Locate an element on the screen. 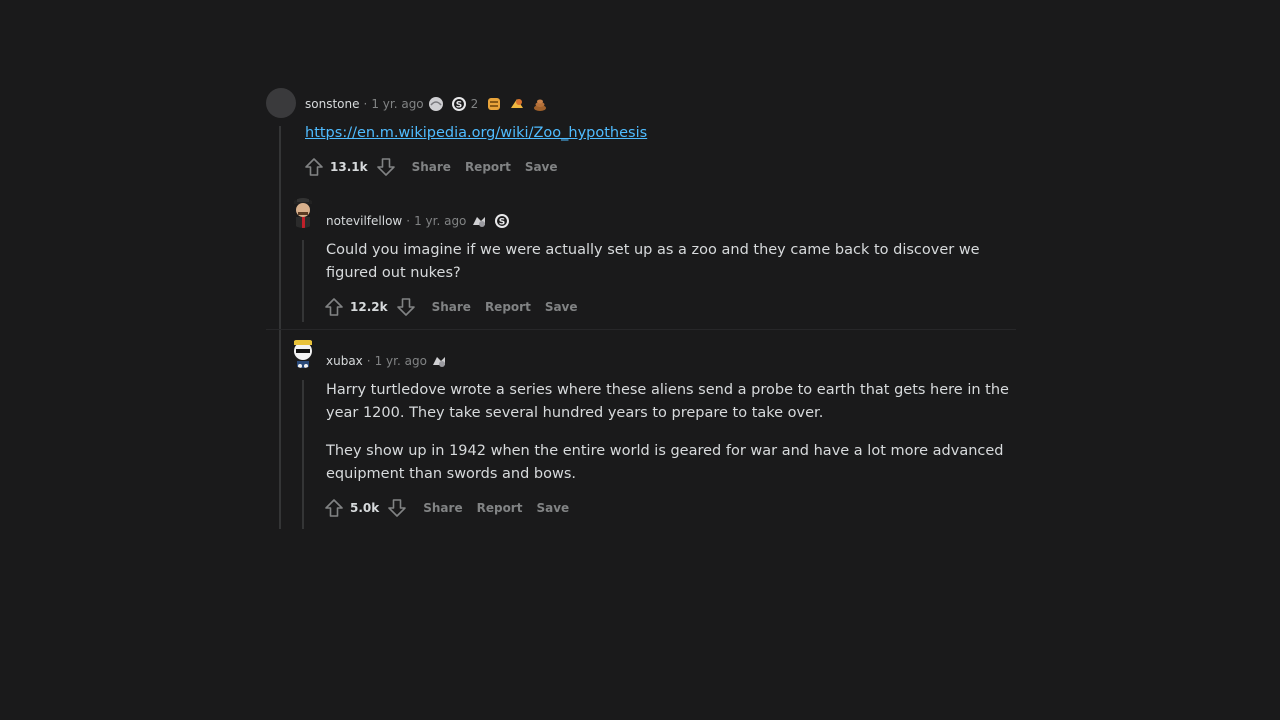 The width and height of the screenshot is (1280, 720). vote-score: 5.0k is located at coordinates (365, 508).